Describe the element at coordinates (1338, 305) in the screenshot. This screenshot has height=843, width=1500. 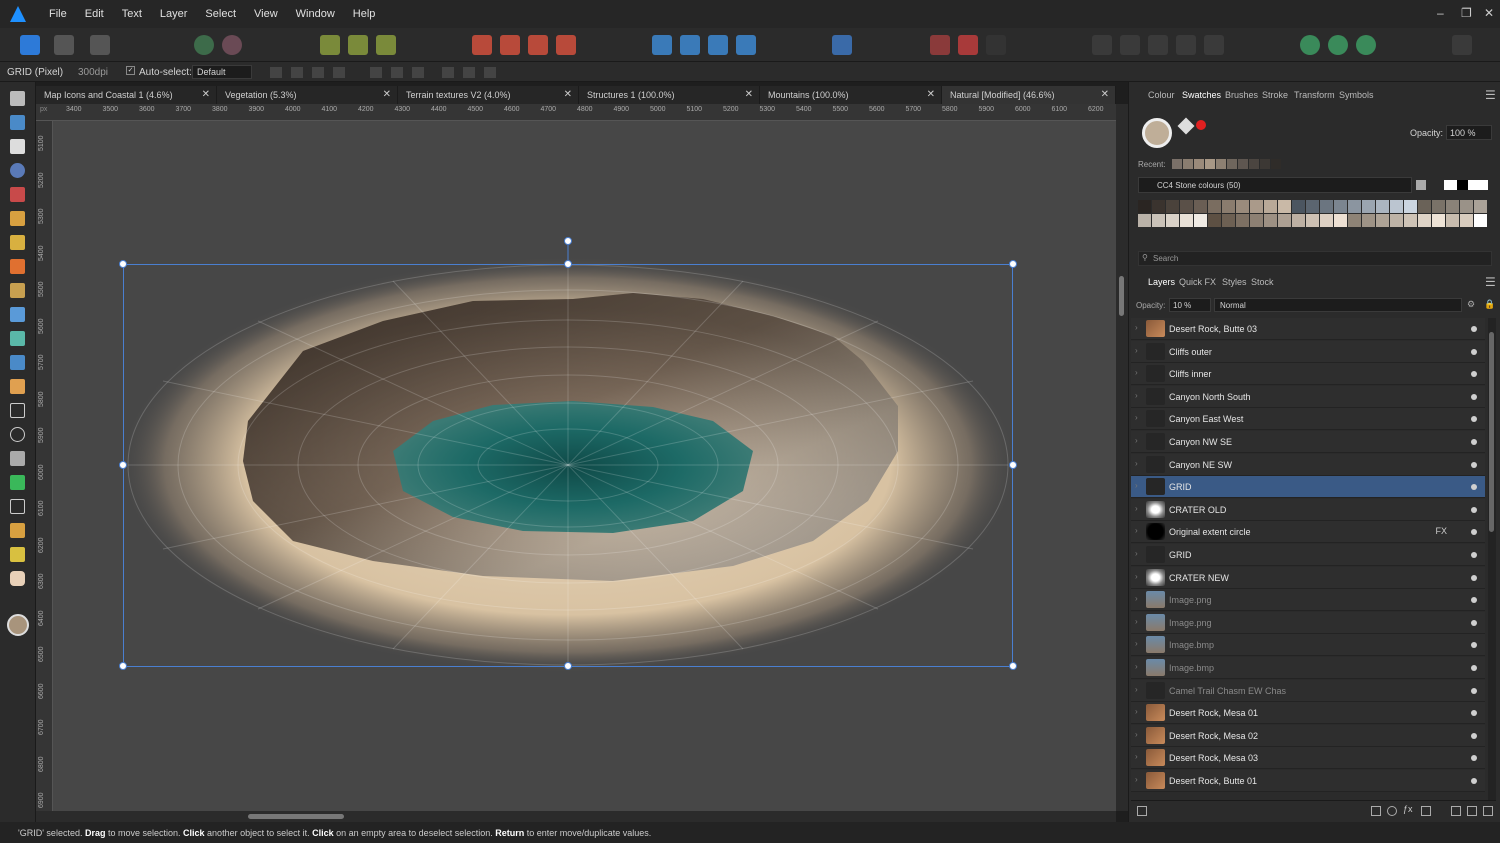
I see `blend-mode-dropdown: Normal` at that location.